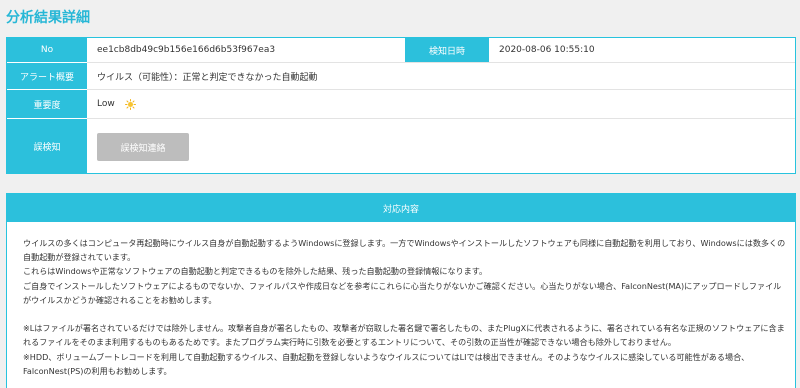 The height and width of the screenshot is (388, 800). Describe the element at coordinates (130, 104) in the screenshot. I see `sun-icon` at that location.